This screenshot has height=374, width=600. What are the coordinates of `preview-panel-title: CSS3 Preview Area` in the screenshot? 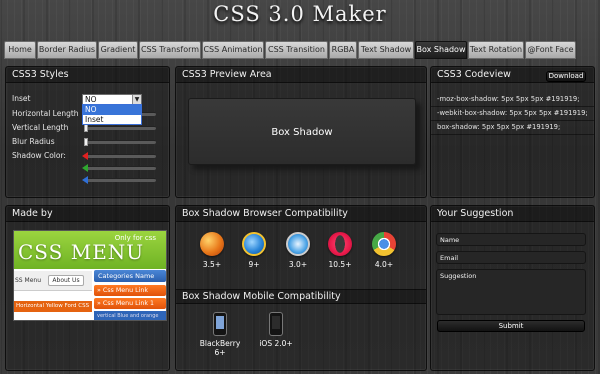 It's located at (301, 75).